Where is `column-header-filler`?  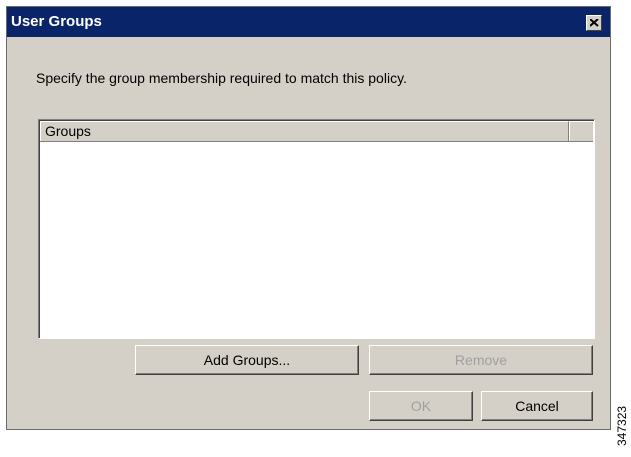 column-header-filler is located at coordinates (581, 131).